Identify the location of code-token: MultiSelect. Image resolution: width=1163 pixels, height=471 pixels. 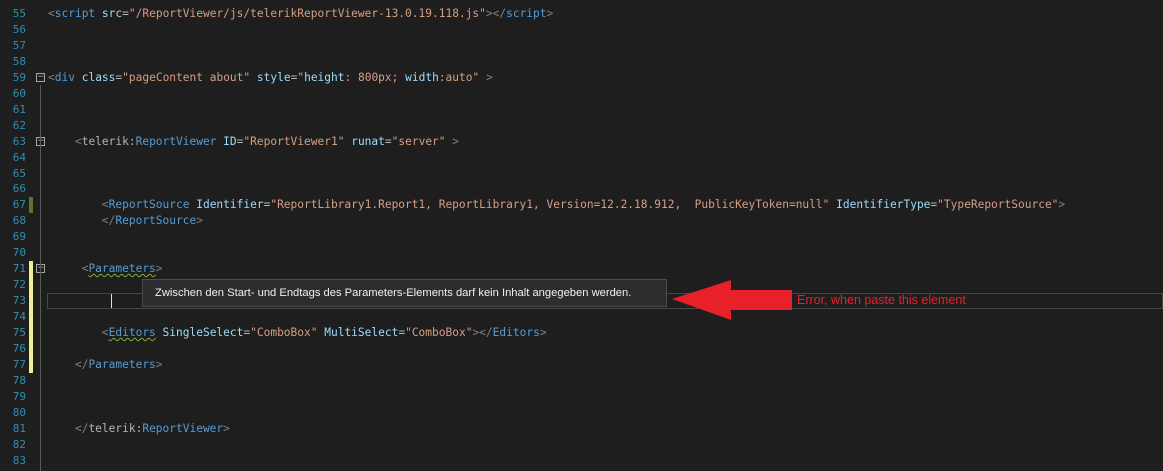
(361, 332).